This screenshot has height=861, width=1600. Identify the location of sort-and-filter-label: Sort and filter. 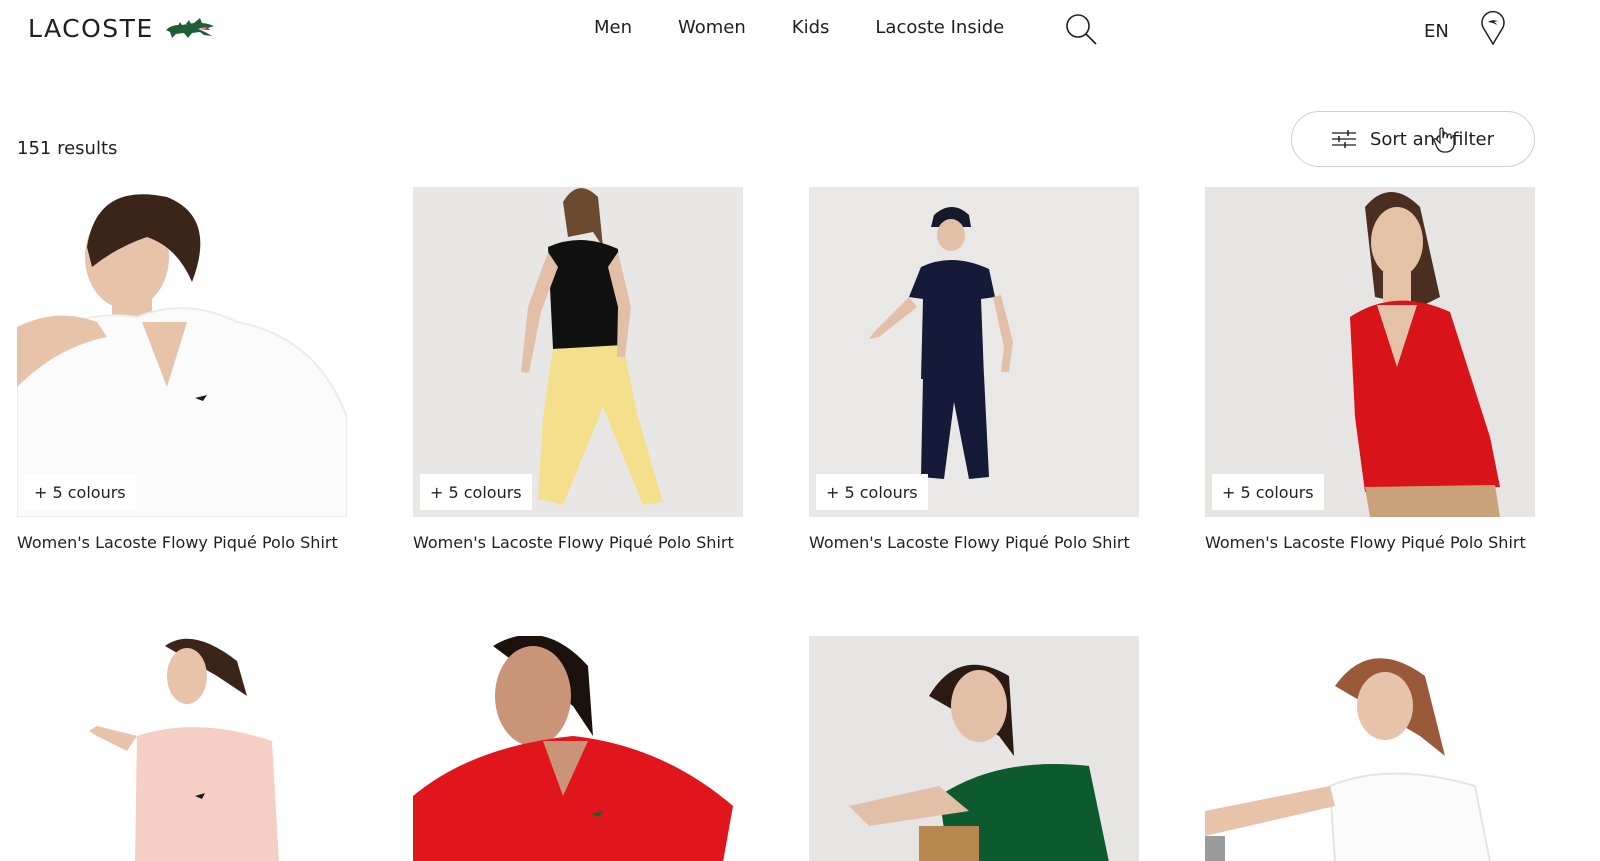
(1432, 139).